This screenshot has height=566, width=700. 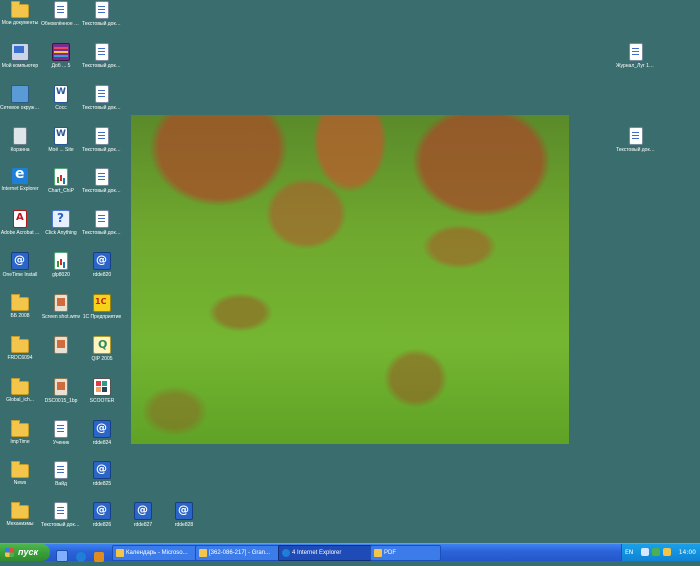 What do you see at coordinates (687, 552) in the screenshot?
I see `clock: 14:00` at bounding box center [687, 552].